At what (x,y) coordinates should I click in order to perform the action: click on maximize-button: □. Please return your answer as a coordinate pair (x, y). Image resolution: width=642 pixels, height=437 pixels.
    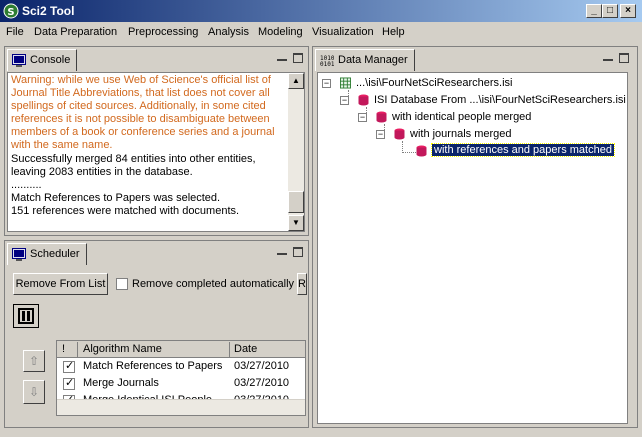
    Looking at the image, I should click on (610, 11).